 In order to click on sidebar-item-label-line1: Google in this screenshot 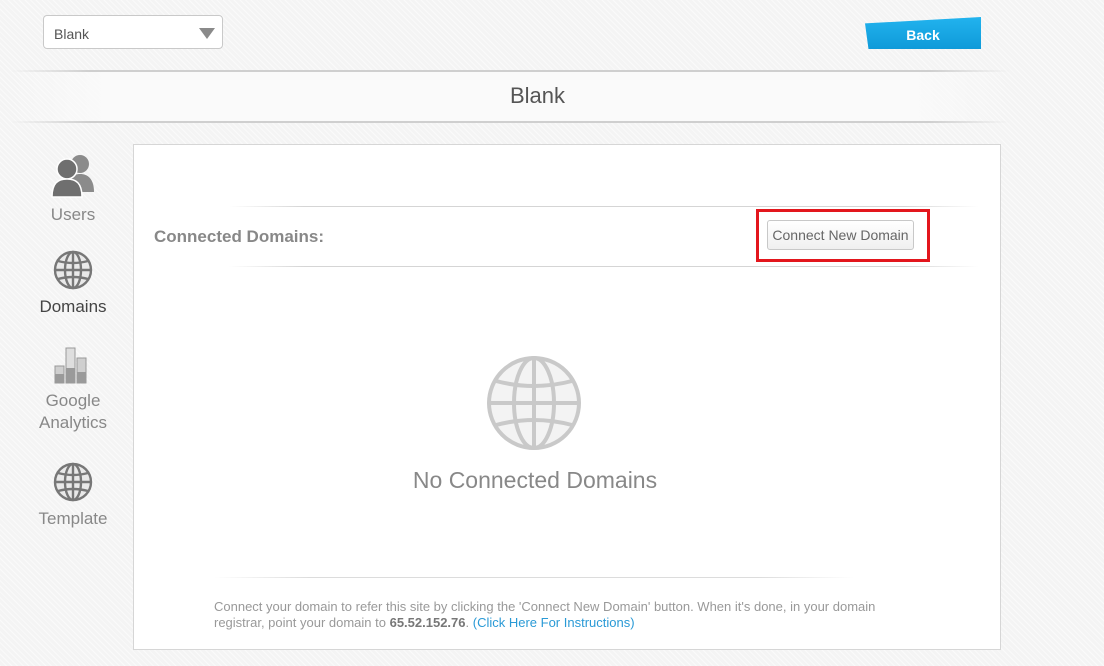, I will do `click(73, 400)`.